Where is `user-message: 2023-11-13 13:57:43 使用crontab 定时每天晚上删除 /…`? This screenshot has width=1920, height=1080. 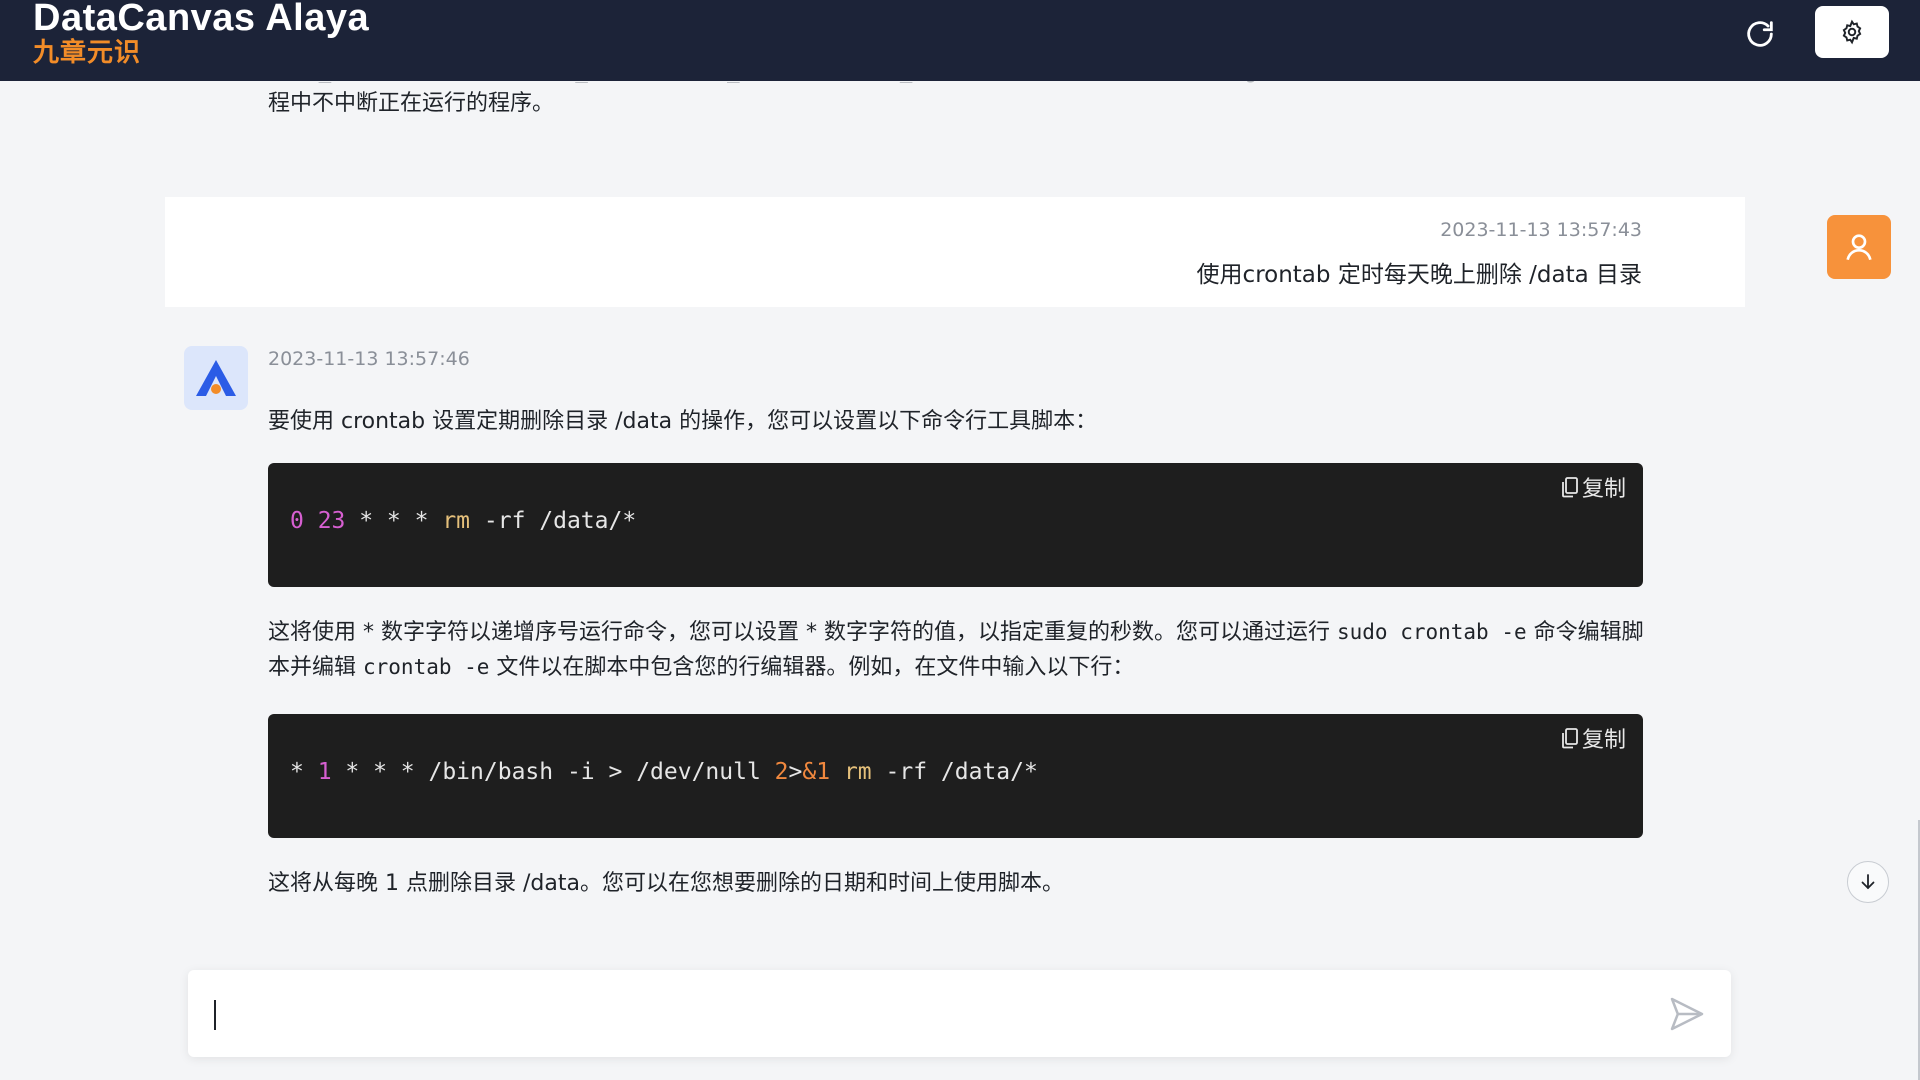
user-message: 2023-11-13 13:57:43 使用crontab 定时每天晚上删除 /… is located at coordinates (1028, 252).